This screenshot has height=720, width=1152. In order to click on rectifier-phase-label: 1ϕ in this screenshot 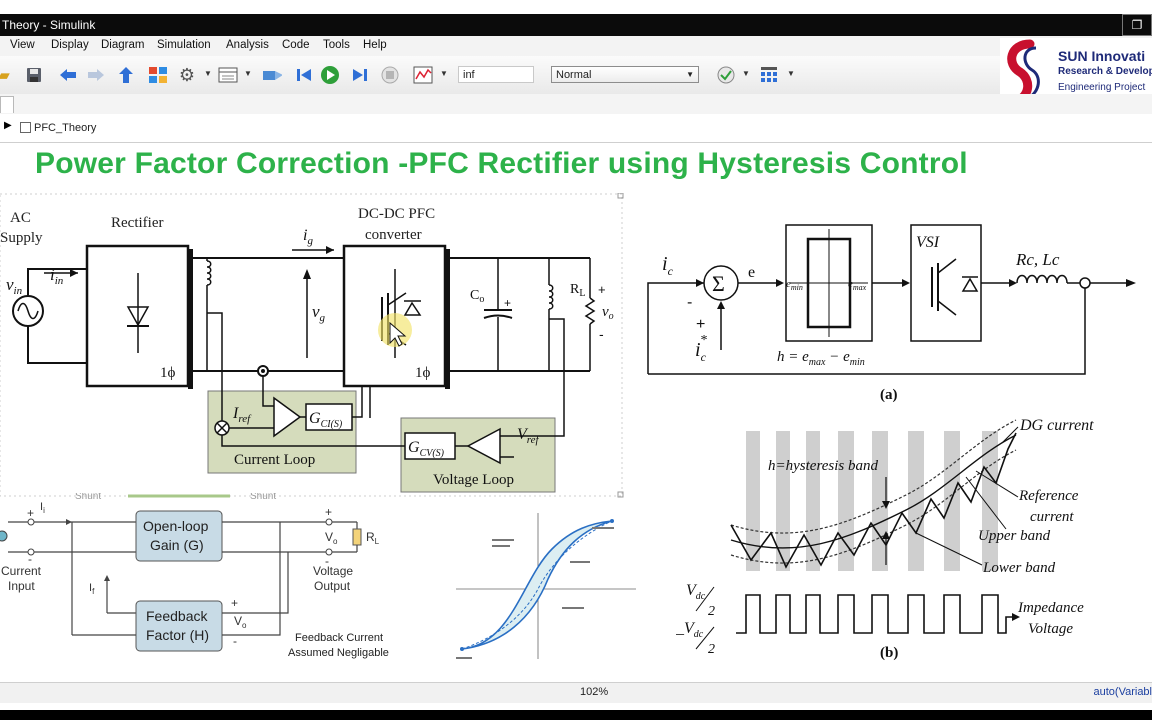, I will do `click(168, 373)`.